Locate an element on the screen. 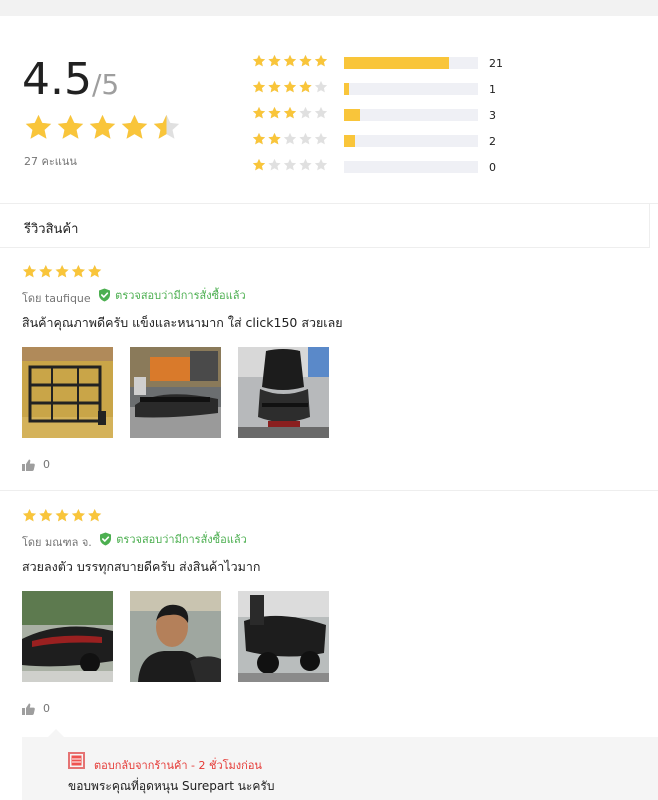 Image resolution: width=658 pixels, height=800 pixels. reviews-section-title: รีวิวสินค้า is located at coordinates (51, 229).